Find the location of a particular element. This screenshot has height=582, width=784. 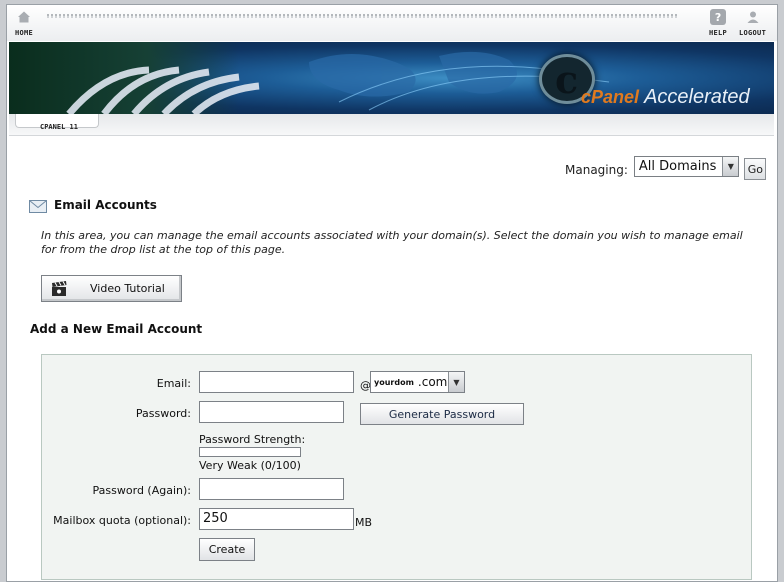

email-domain-select: yourdom .com ▼ is located at coordinates (417, 382).